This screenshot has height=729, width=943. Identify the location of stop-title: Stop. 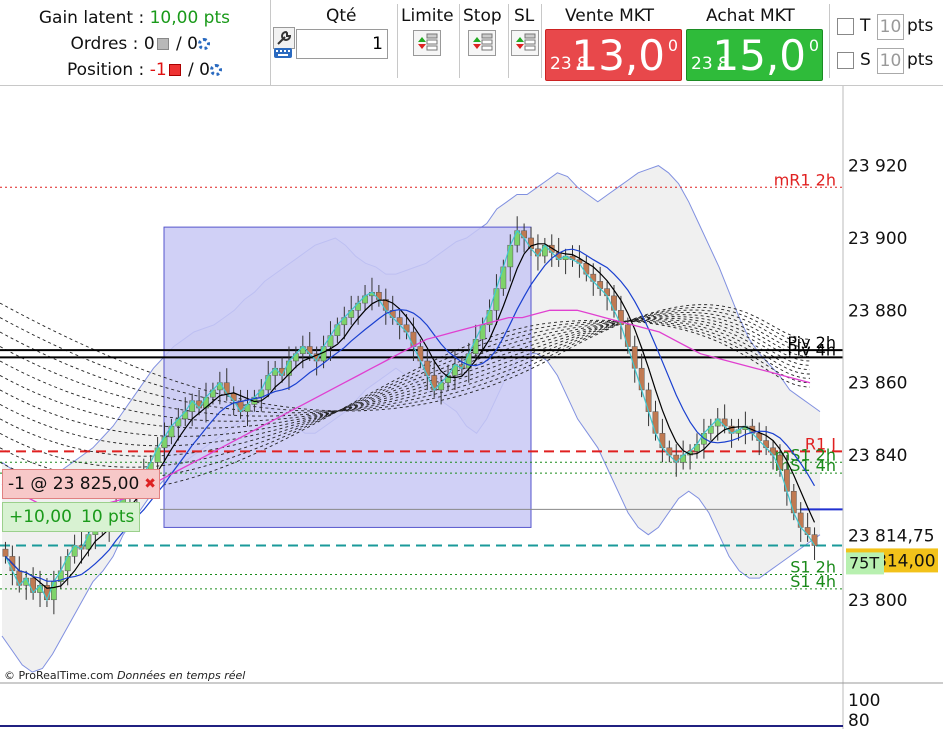
(482, 16).